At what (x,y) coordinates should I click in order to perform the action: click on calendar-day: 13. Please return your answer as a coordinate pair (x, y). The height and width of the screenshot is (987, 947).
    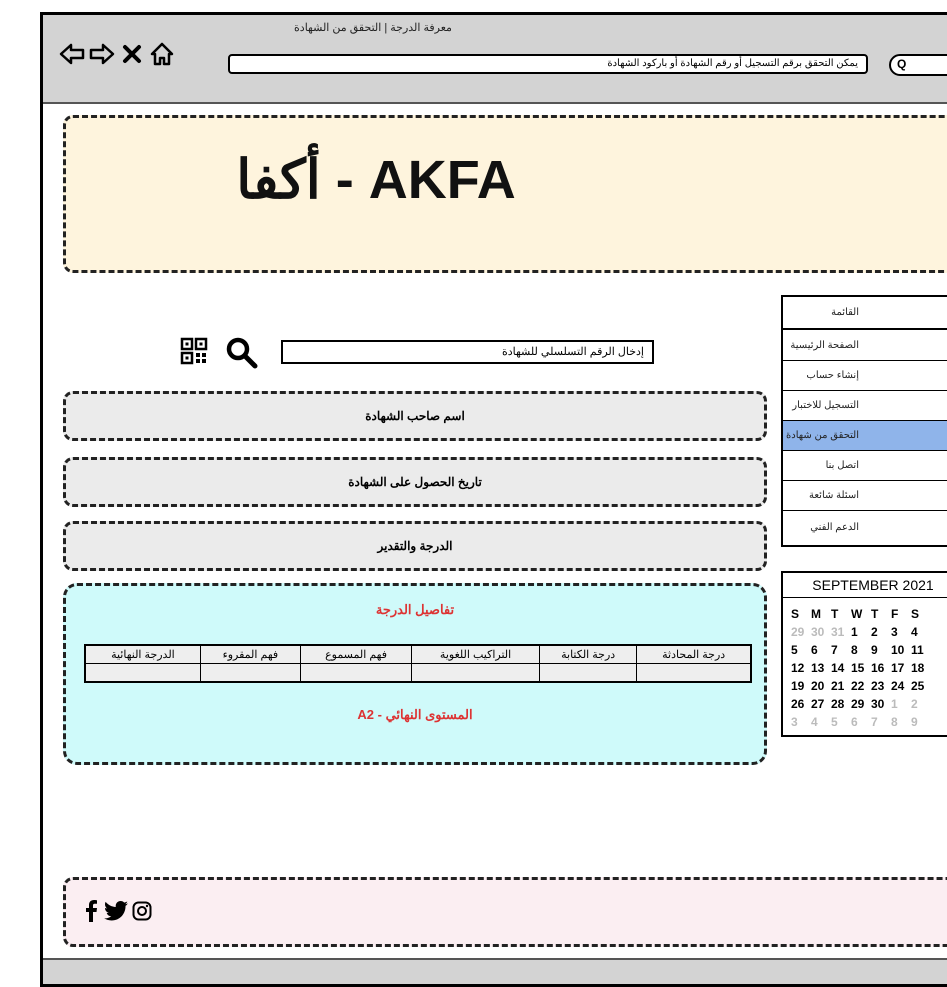
    Looking at the image, I should click on (821, 668).